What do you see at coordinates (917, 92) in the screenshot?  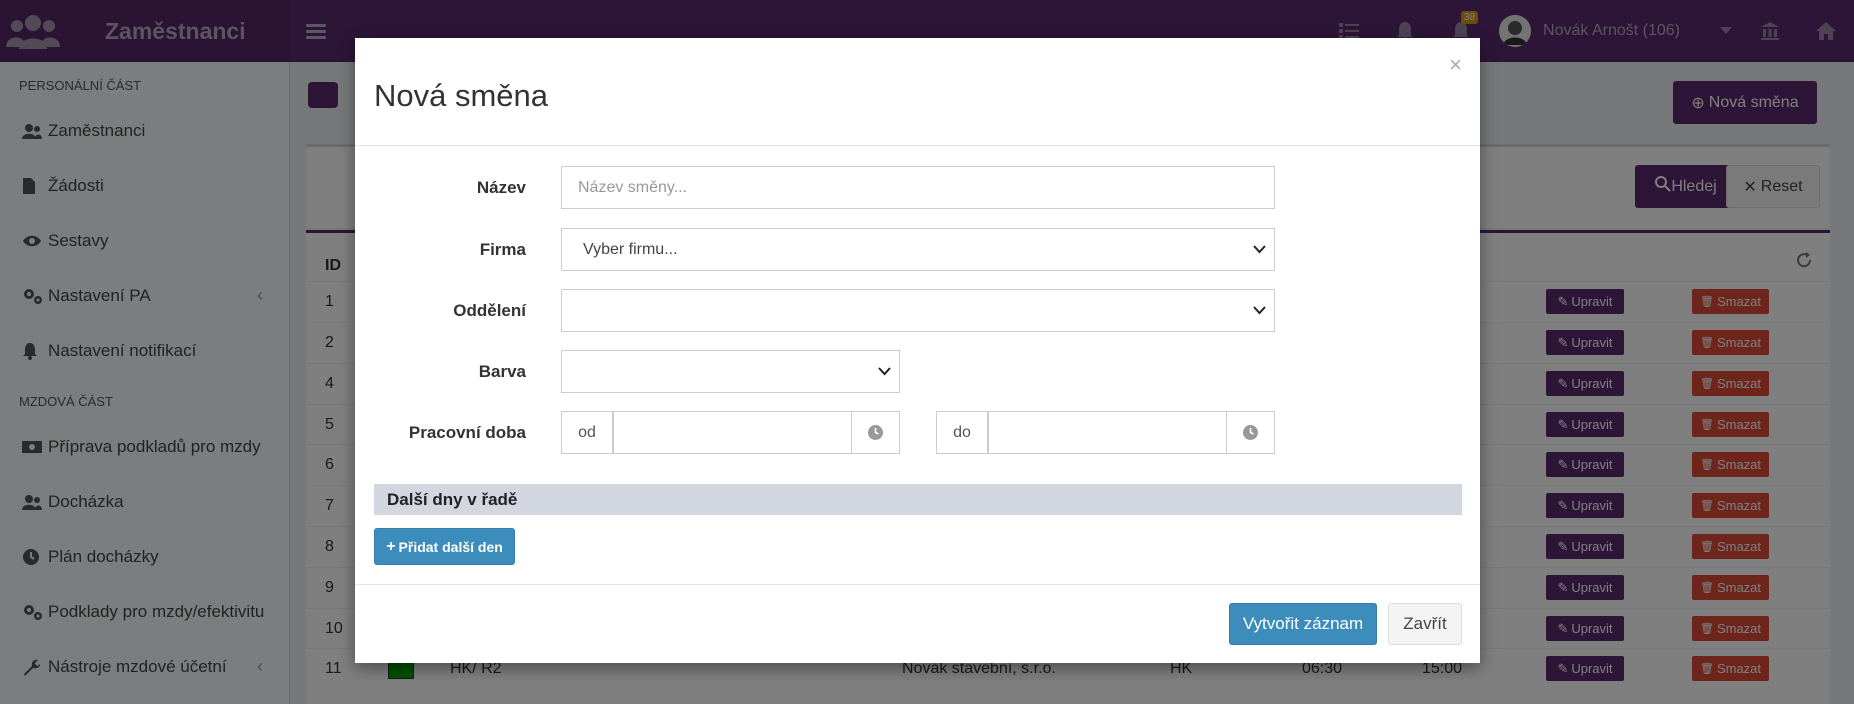 I see `modal-header: Nová směna ×` at bounding box center [917, 92].